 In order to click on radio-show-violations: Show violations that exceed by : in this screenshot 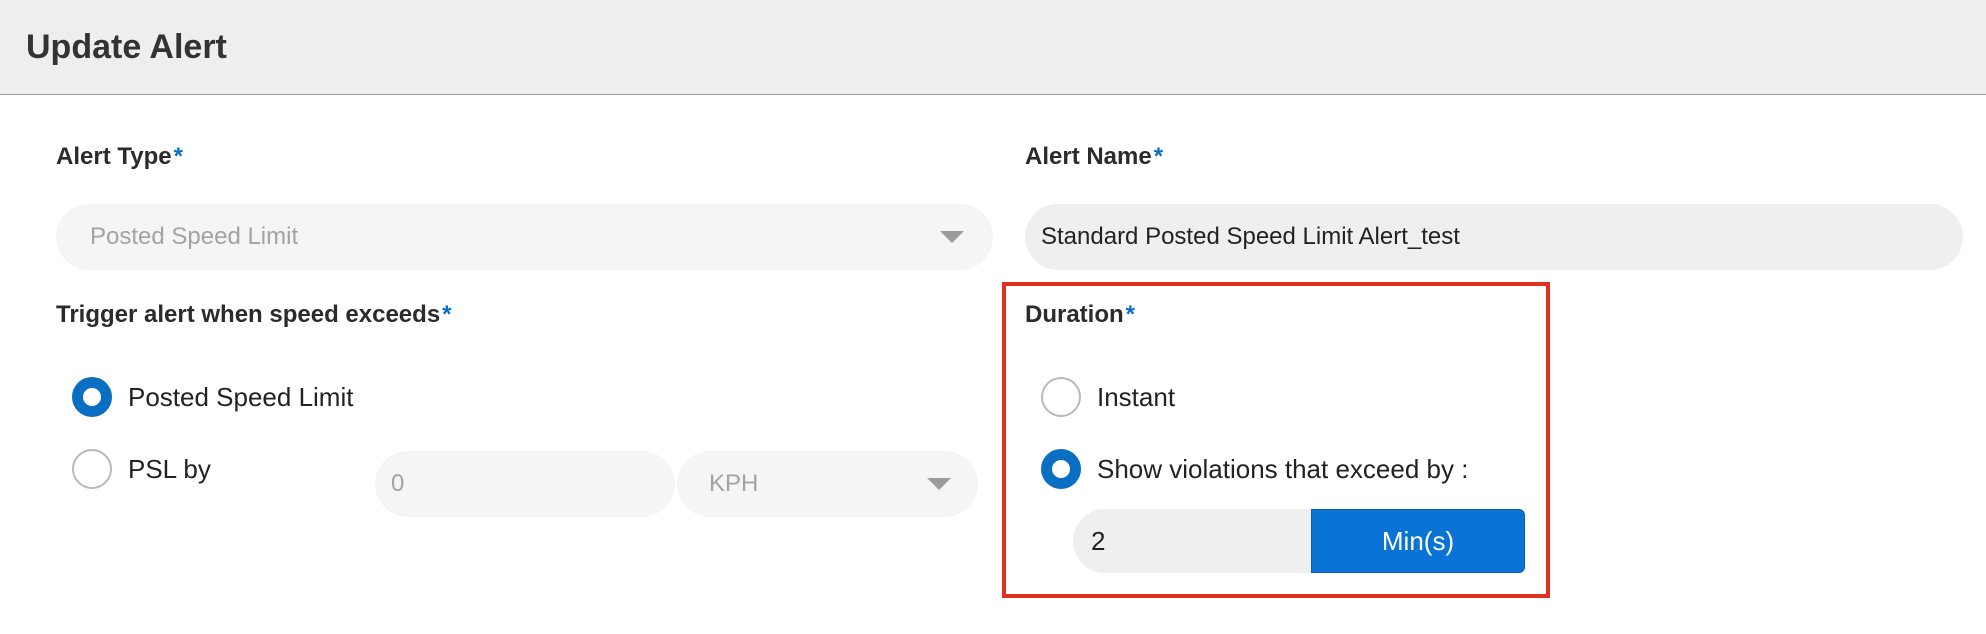, I will do `click(1254, 469)`.